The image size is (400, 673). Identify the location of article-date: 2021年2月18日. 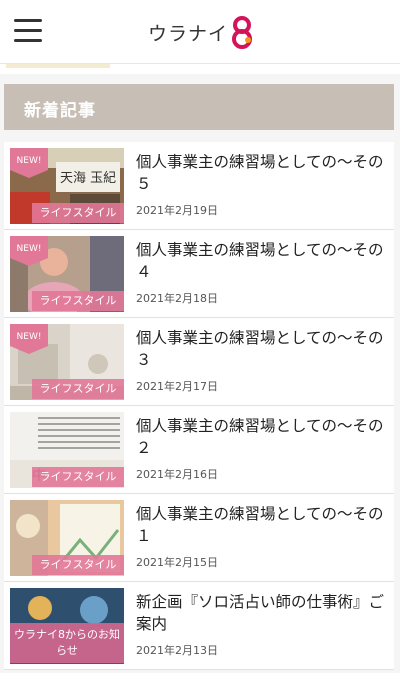
(177, 298).